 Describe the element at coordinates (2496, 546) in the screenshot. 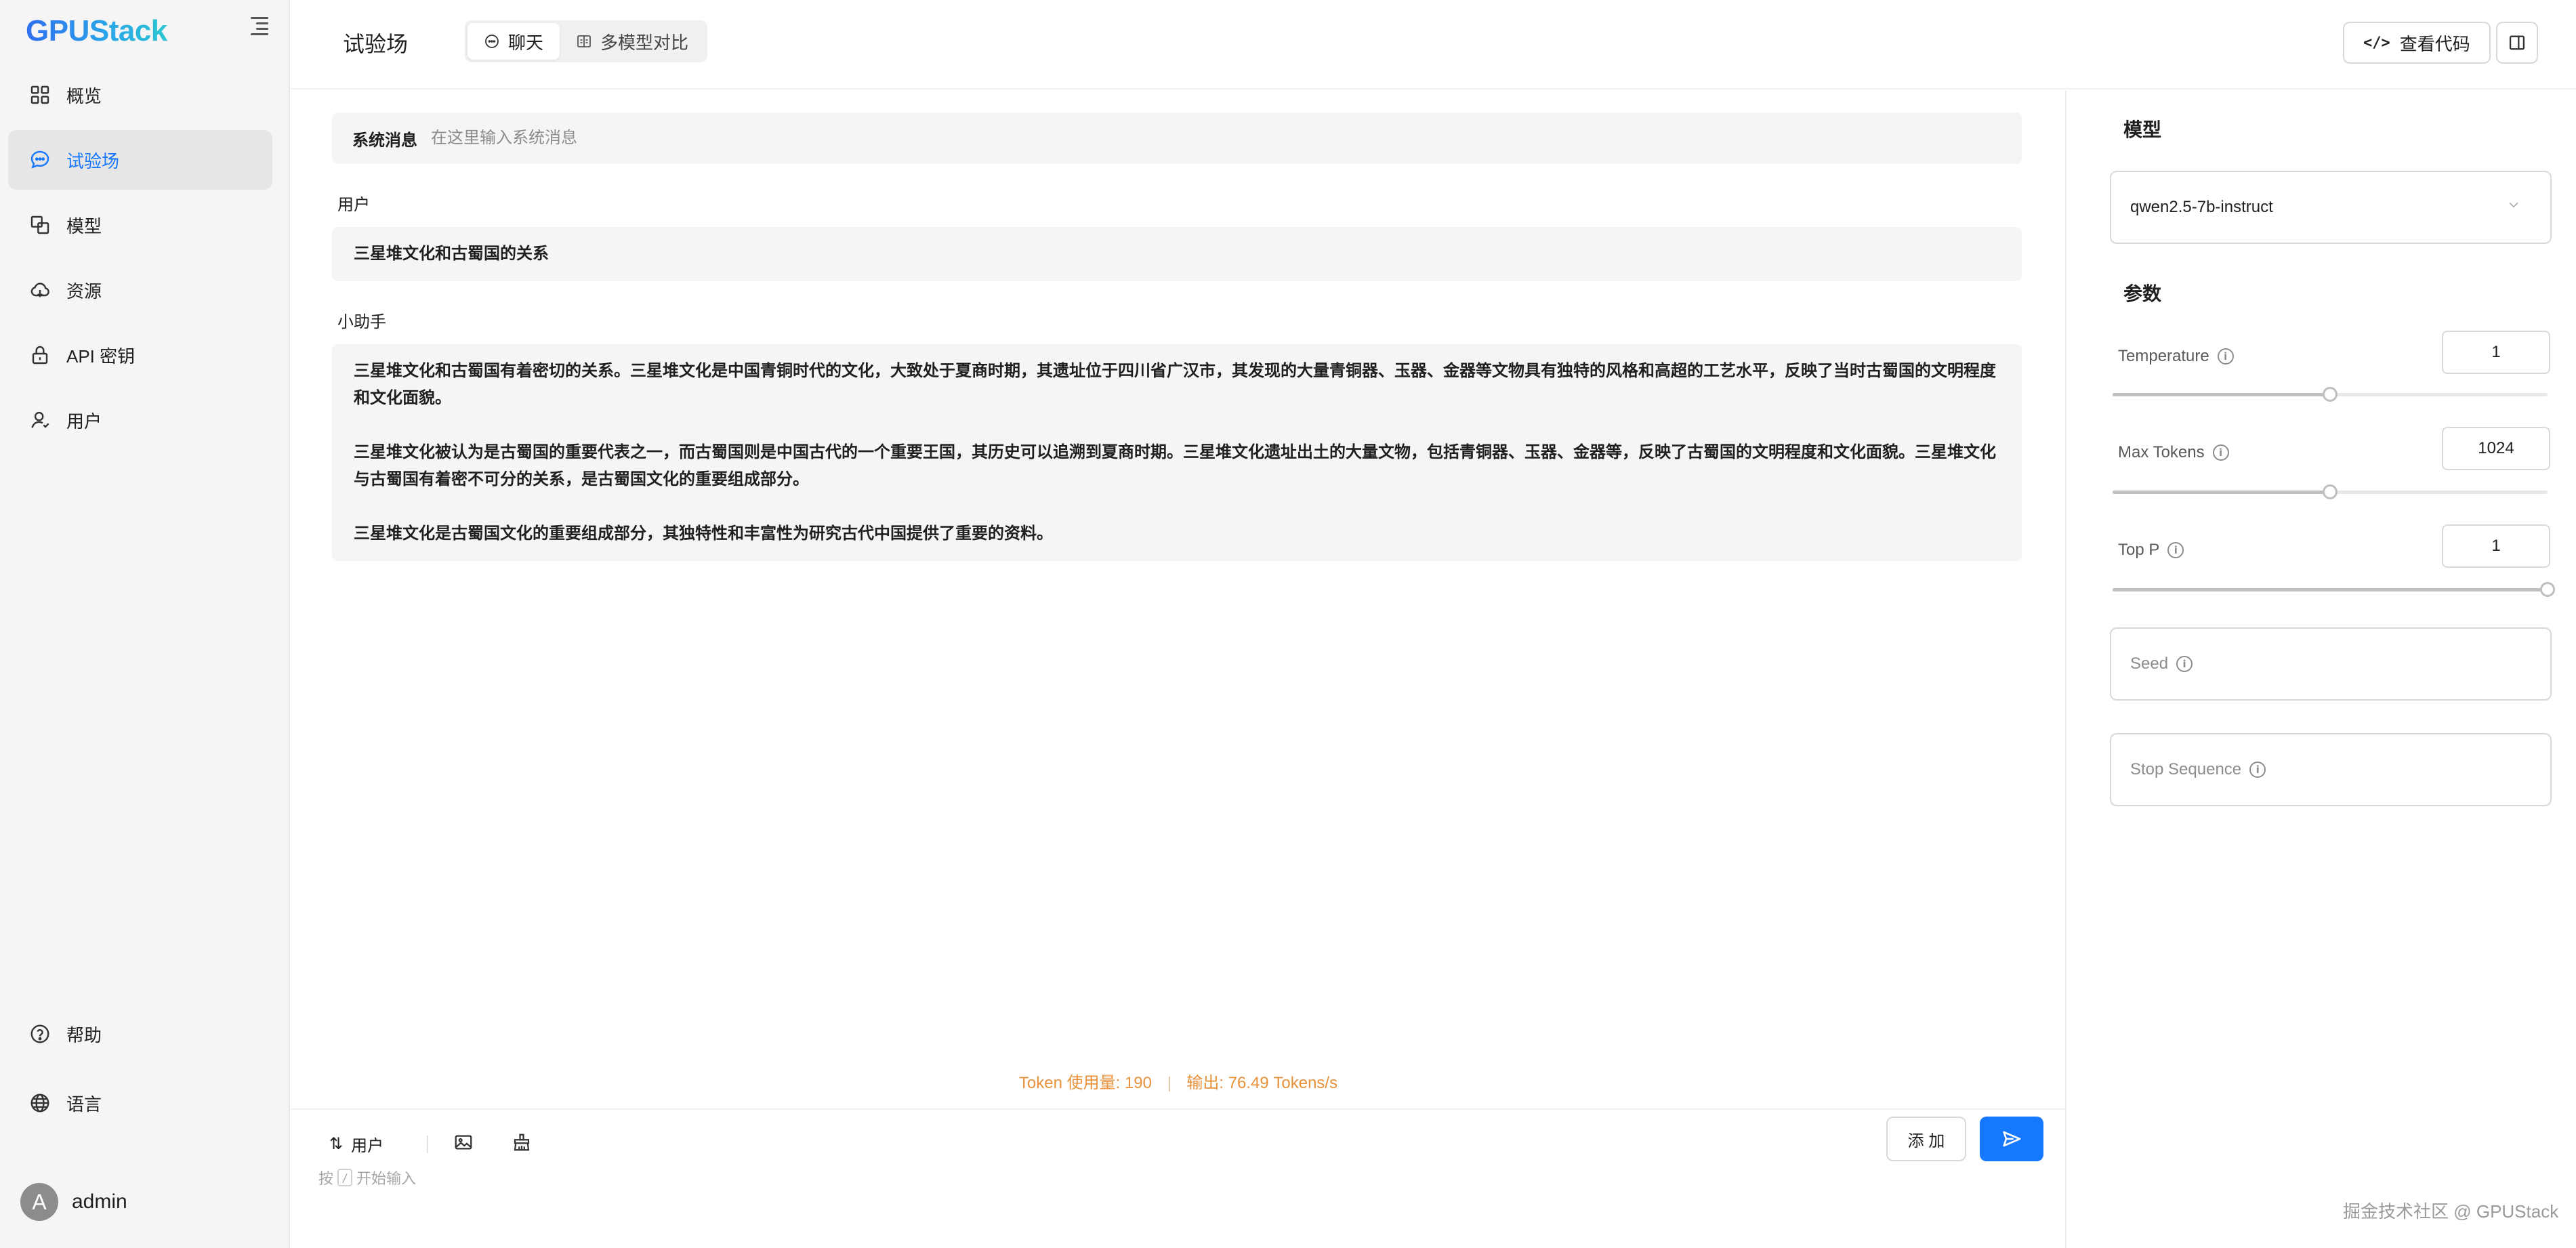

I see `top-p-input` at that location.